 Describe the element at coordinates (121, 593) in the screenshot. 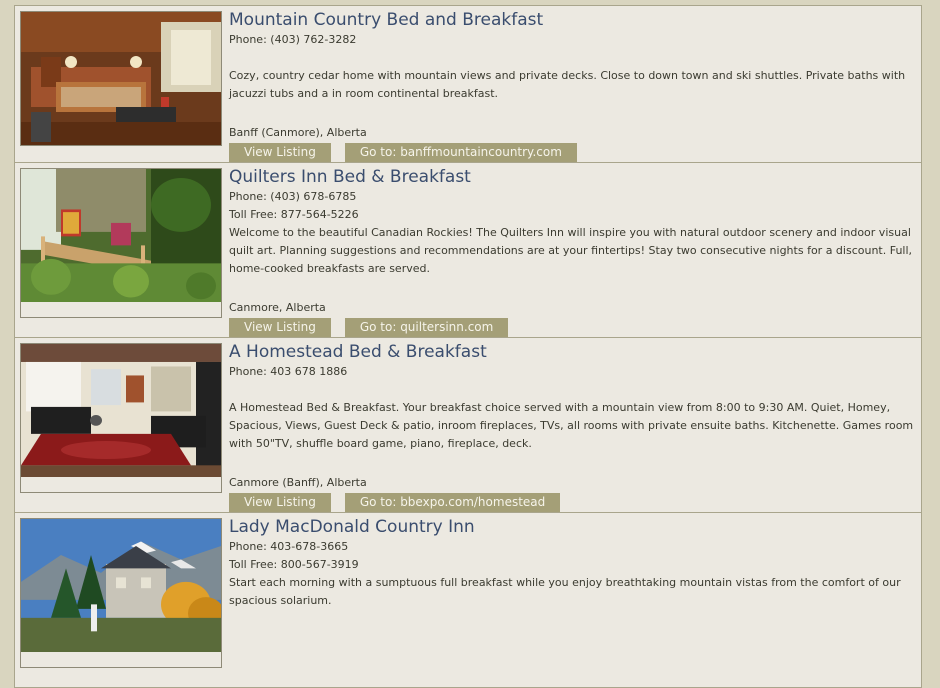

I see `inn-exterior-photo` at that location.